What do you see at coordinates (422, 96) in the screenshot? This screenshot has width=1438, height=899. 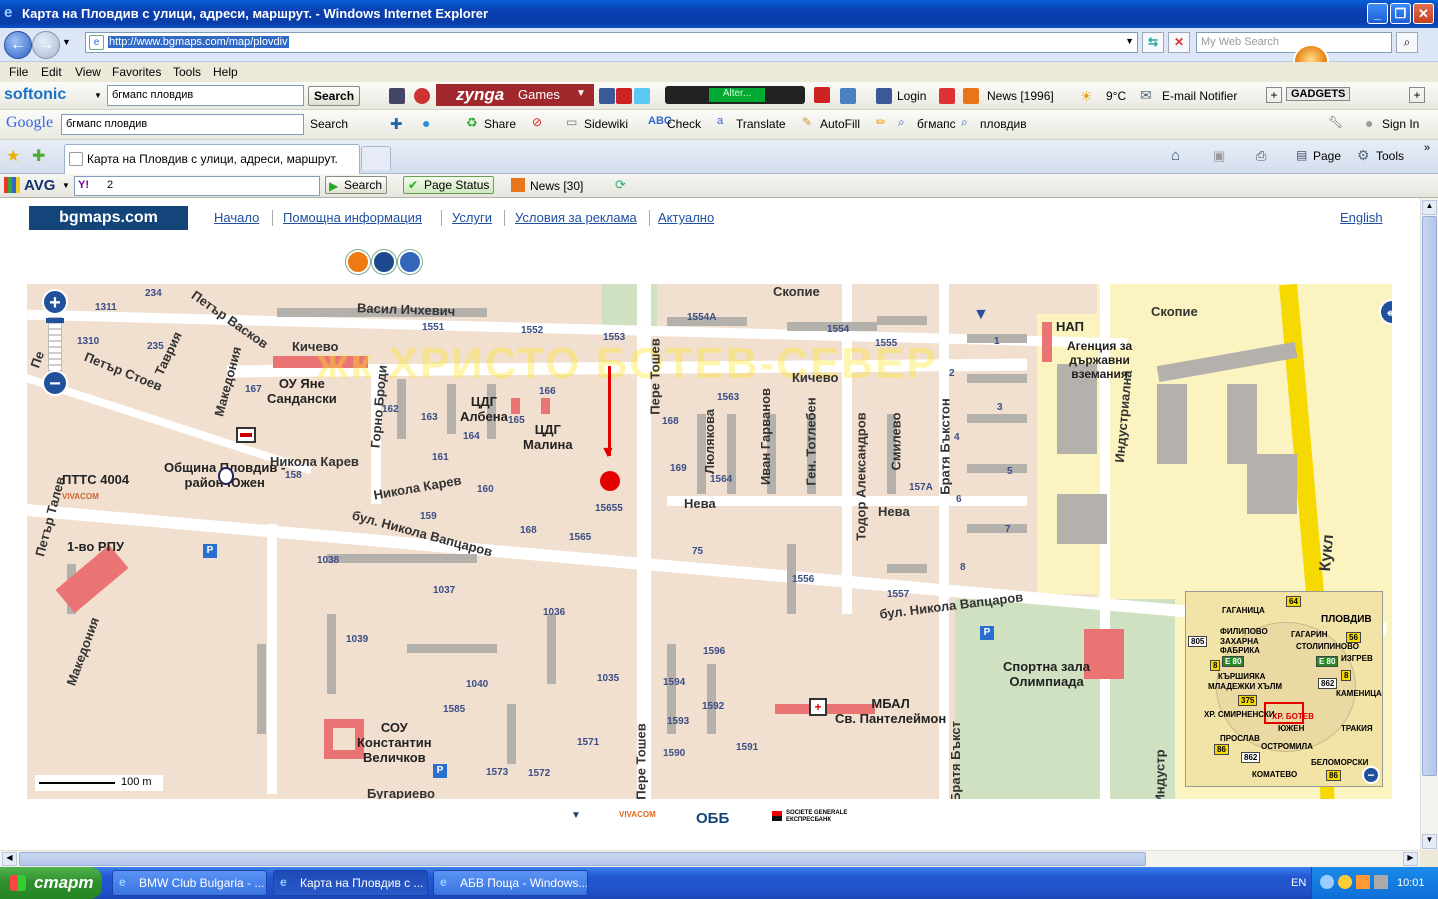 I see `mascot-icon` at bounding box center [422, 96].